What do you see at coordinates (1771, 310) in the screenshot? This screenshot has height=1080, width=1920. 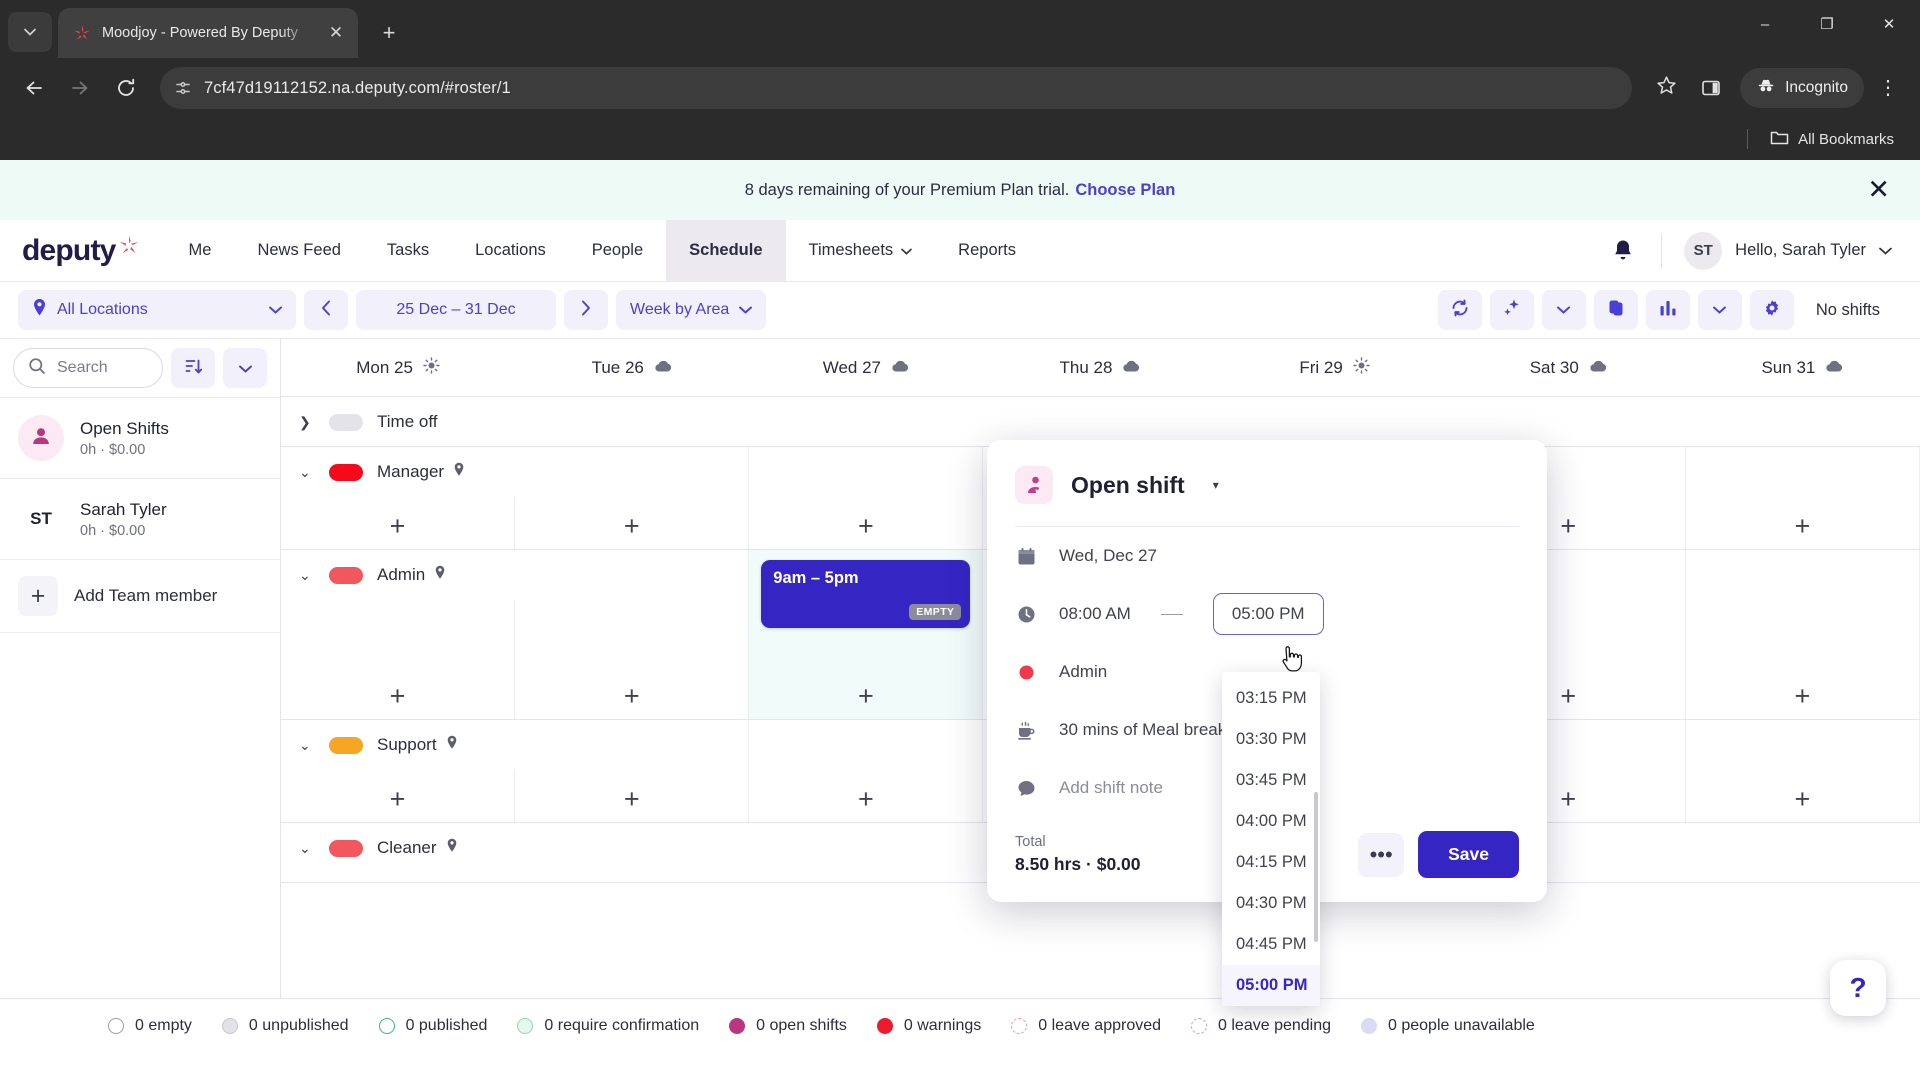 I see `settings-button` at bounding box center [1771, 310].